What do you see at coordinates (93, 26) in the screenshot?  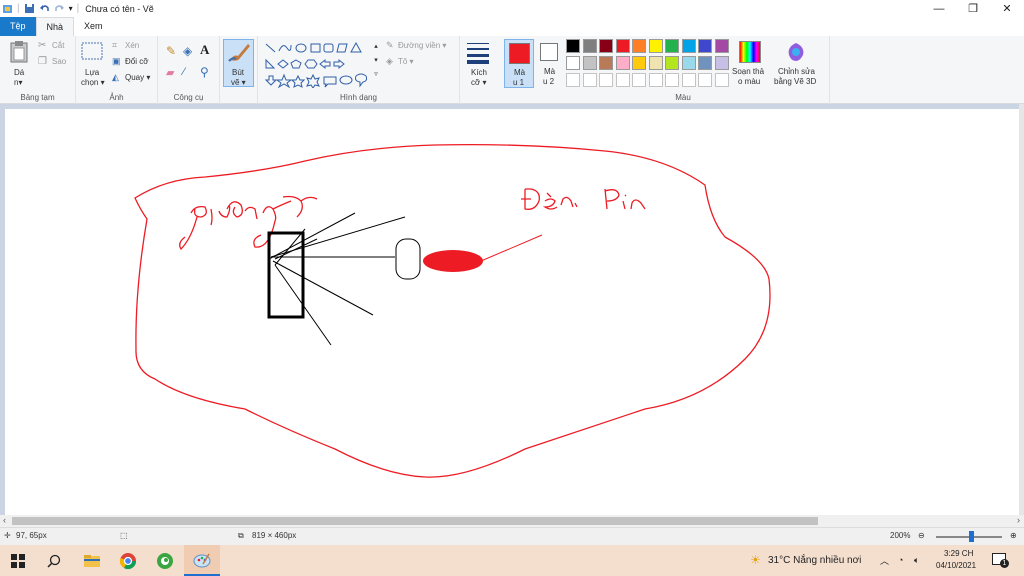 I see `tab-view: Xem` at bounding box center [93, 26].